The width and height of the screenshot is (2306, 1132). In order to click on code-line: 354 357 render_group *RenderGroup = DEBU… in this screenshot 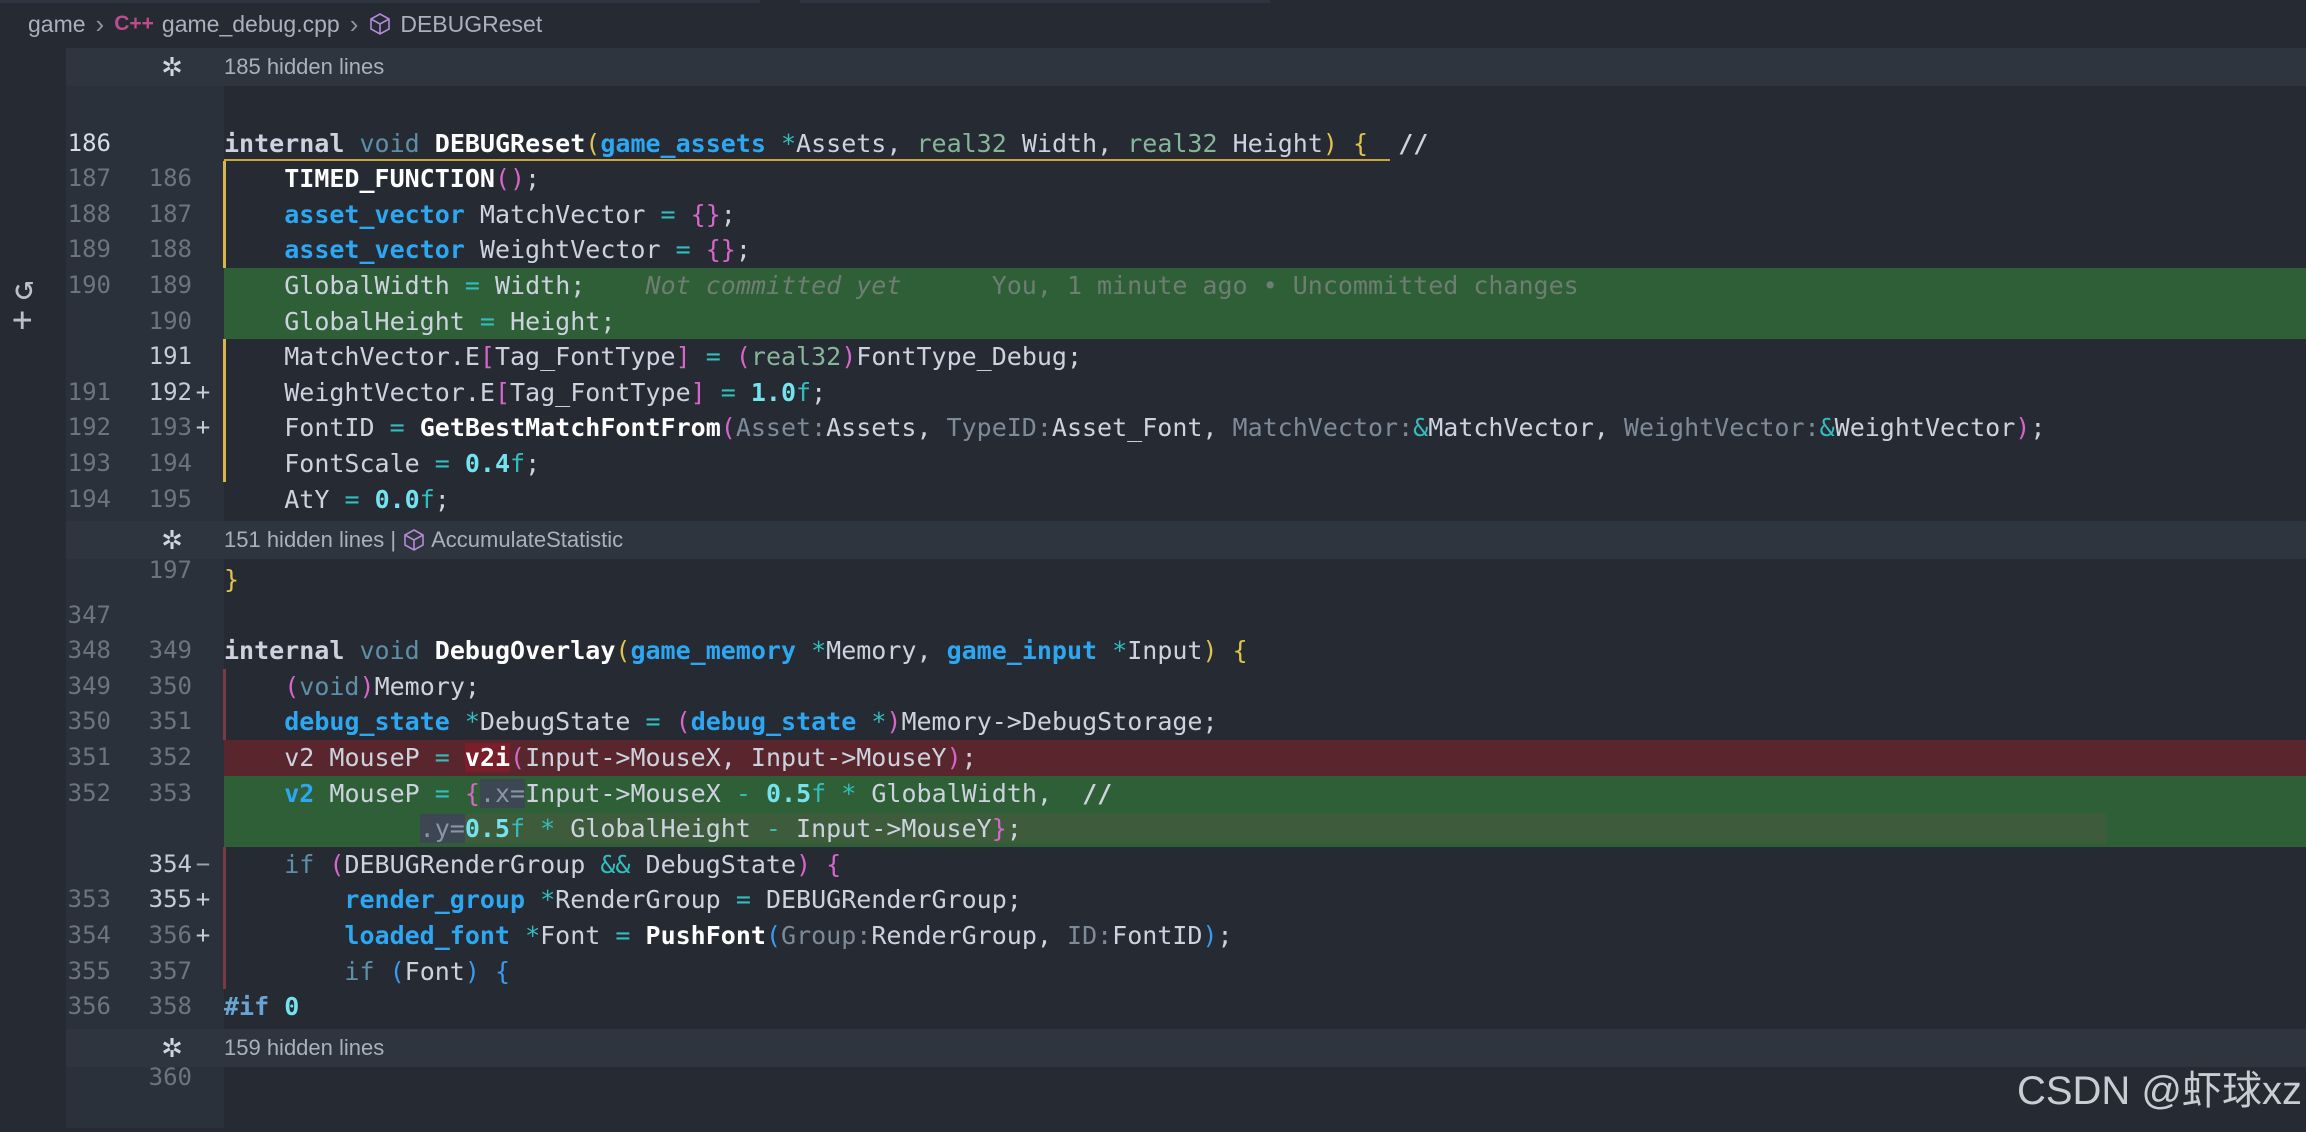, I will do `click(1186, 933)`.